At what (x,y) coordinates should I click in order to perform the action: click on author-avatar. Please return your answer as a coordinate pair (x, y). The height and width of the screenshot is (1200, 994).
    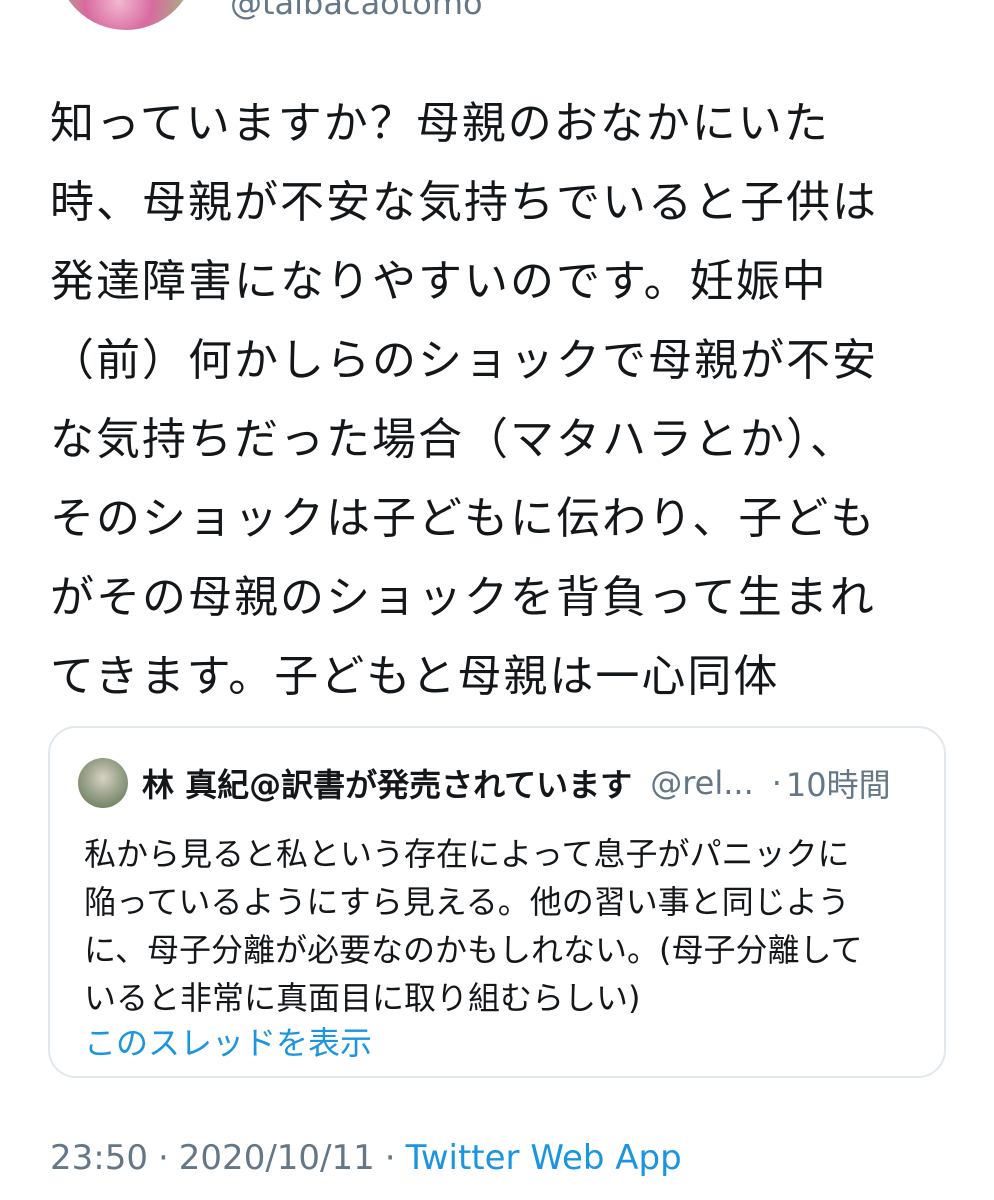
    Looking at the image, I should click on (126, 15).